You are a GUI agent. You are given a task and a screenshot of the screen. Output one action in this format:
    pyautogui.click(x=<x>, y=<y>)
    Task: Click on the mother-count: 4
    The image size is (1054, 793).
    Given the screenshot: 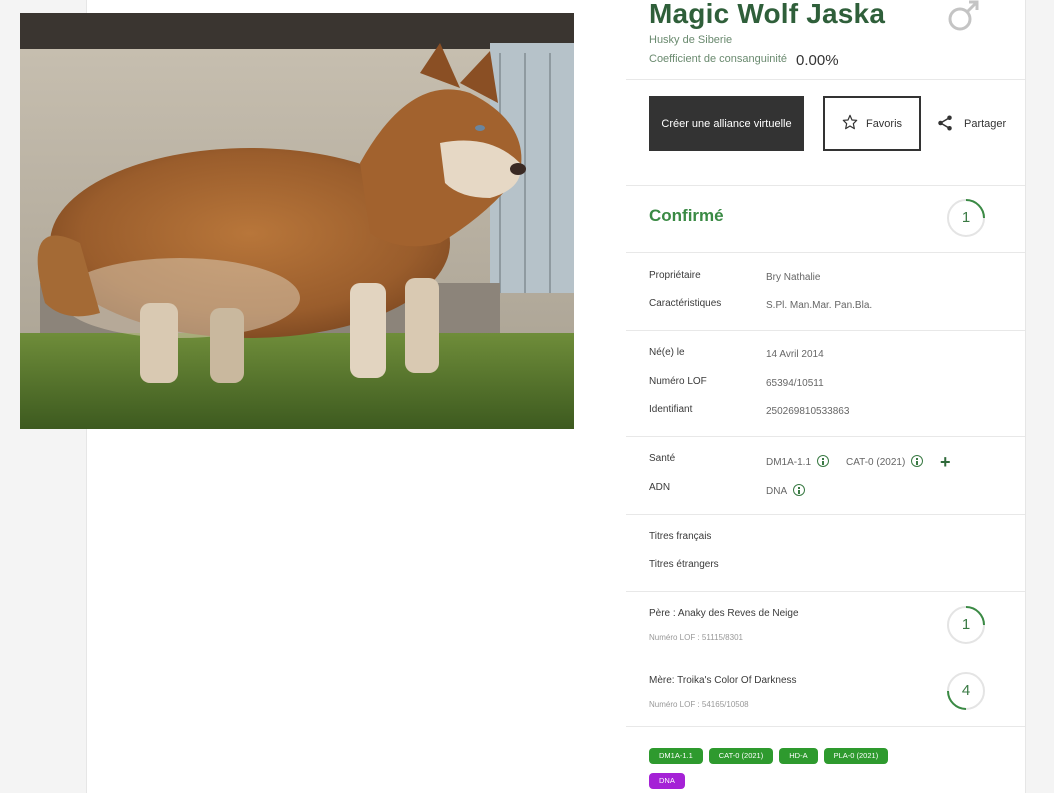 What is the action you would take?
    pyautogui.click(x=966, y=690)
    